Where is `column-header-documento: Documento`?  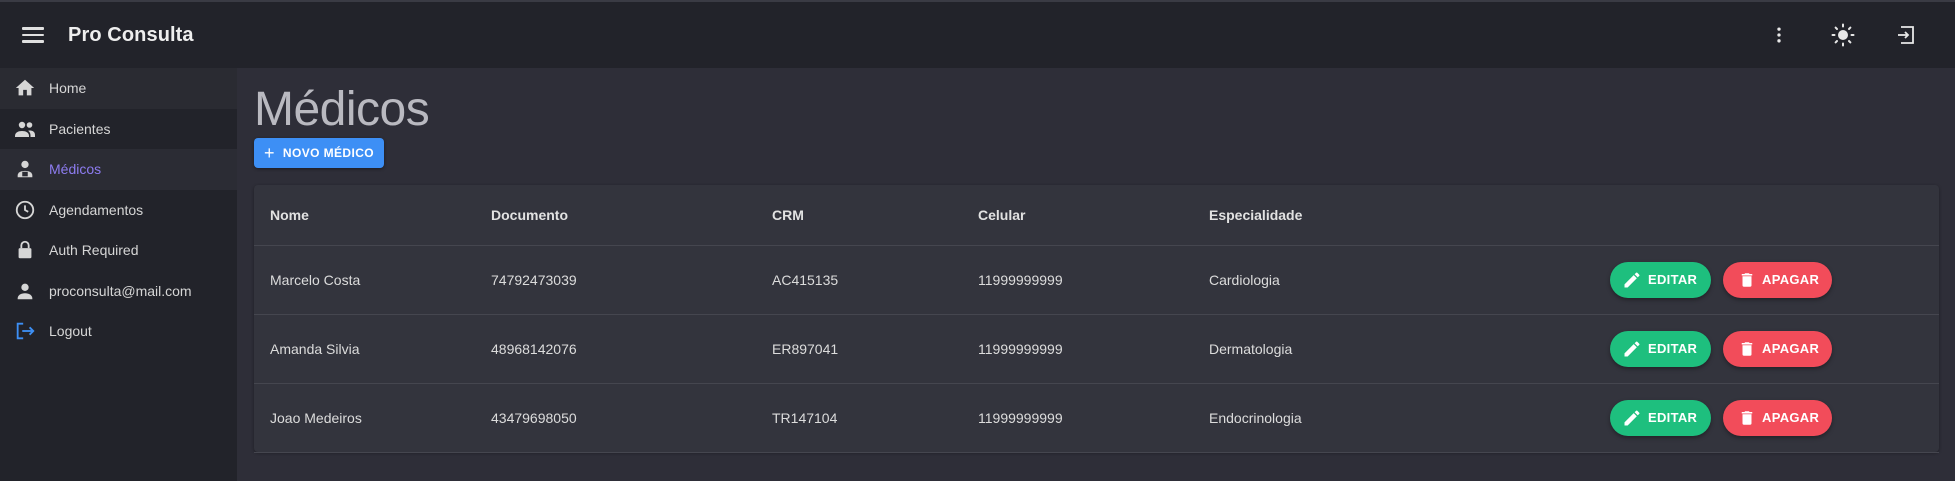
column-header-documento: Documento is located at coordinates (615, 215).